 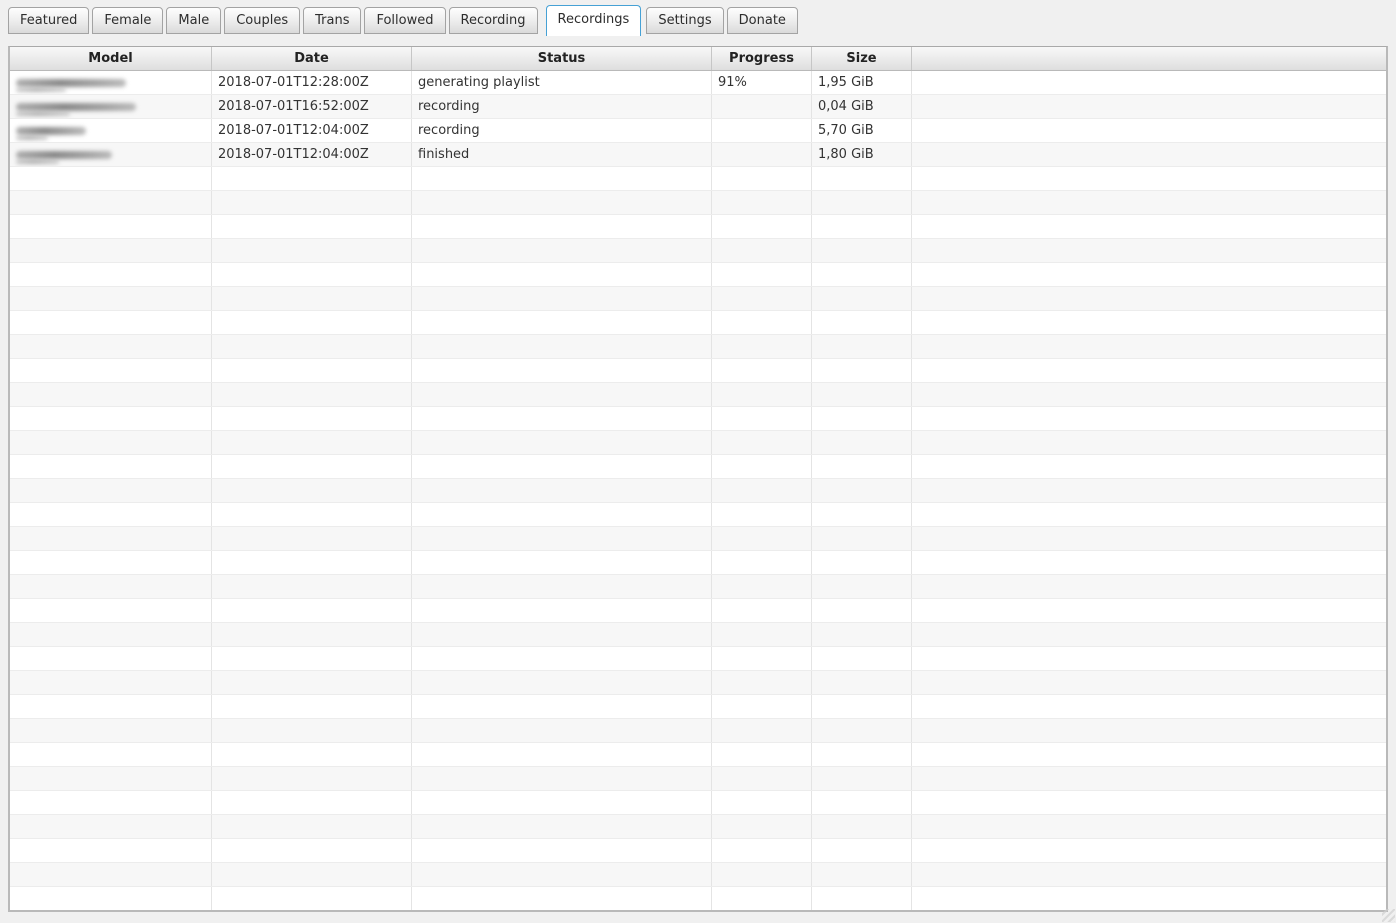 What do you see at coordinates (698, 131) in the screenshot?
I see `recording-row: 2018-07-01T12:04:00Z recording 5,70 GiB` at bounding box center [698, 131].